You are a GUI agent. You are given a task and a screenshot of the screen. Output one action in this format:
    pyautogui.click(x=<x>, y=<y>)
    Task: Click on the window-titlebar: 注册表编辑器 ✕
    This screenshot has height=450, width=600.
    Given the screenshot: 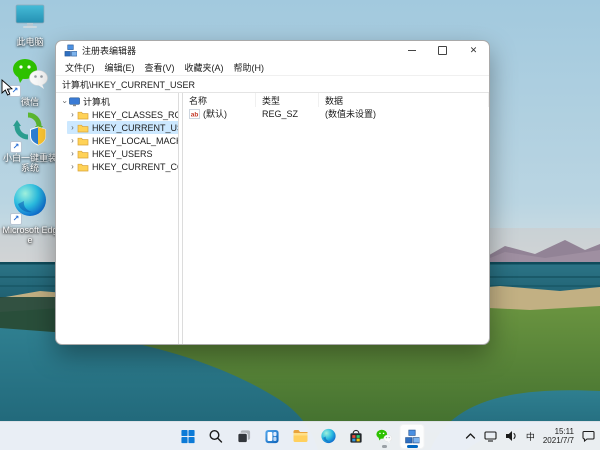 What is the action you would take?
    pyautogui.click(x=272, y=50)
    